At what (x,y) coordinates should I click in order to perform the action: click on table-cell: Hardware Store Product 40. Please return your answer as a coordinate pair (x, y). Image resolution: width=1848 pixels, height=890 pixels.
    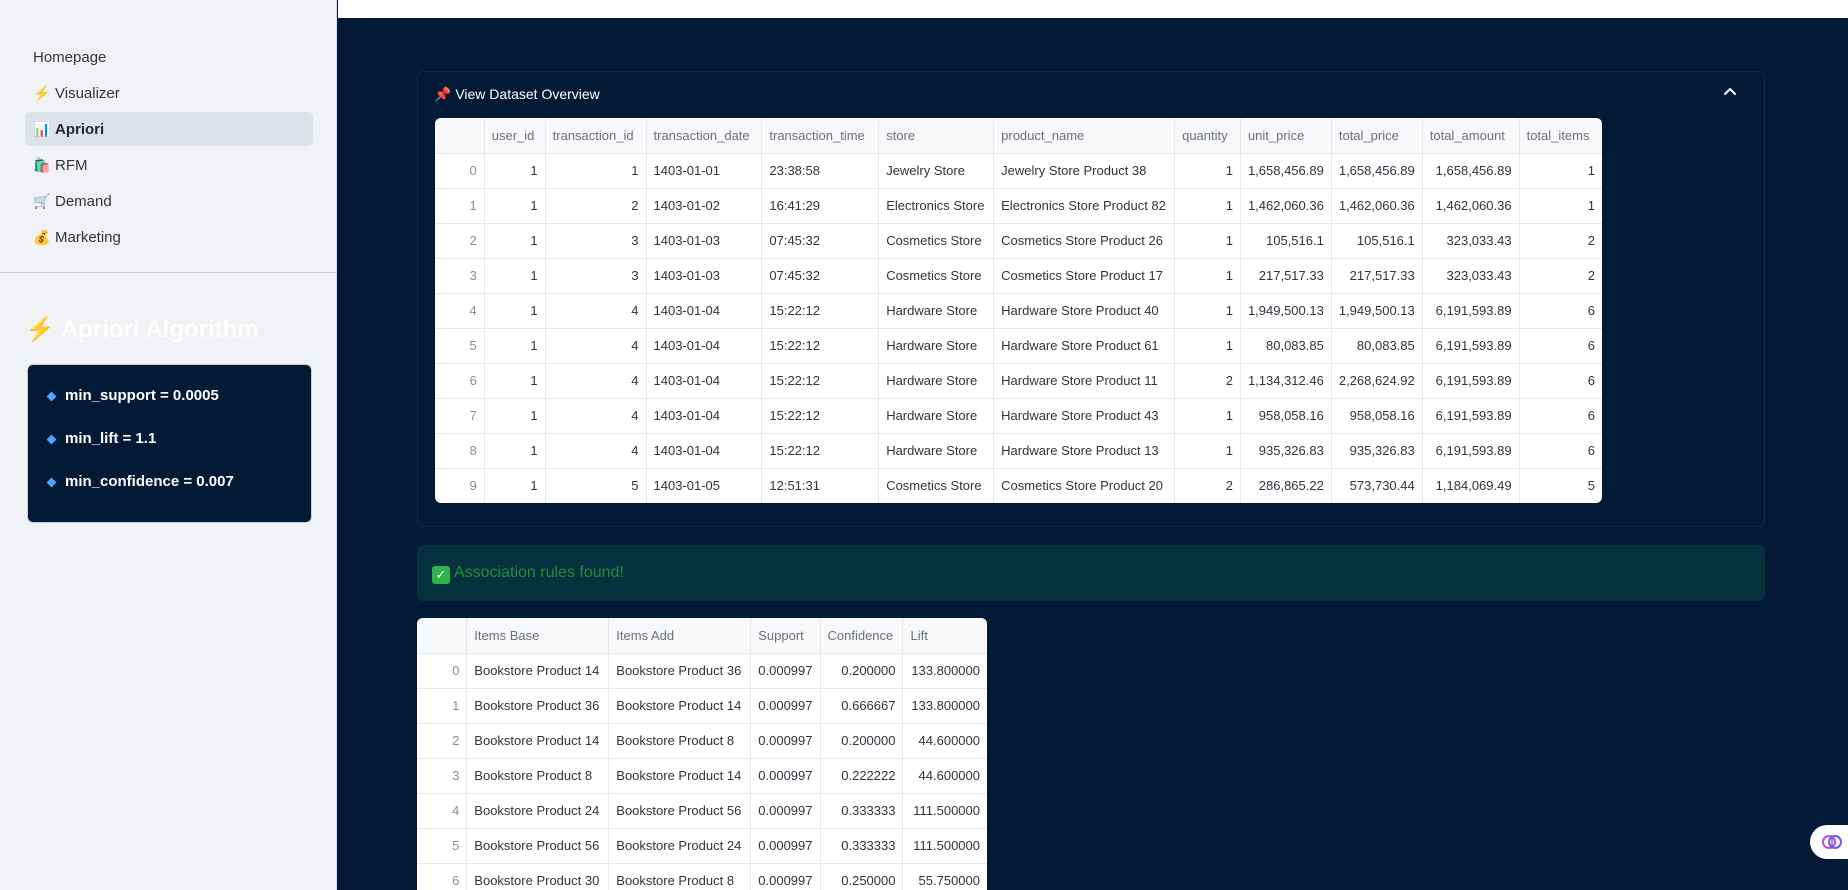
    Looking at the image, I should click on (1084, 311).